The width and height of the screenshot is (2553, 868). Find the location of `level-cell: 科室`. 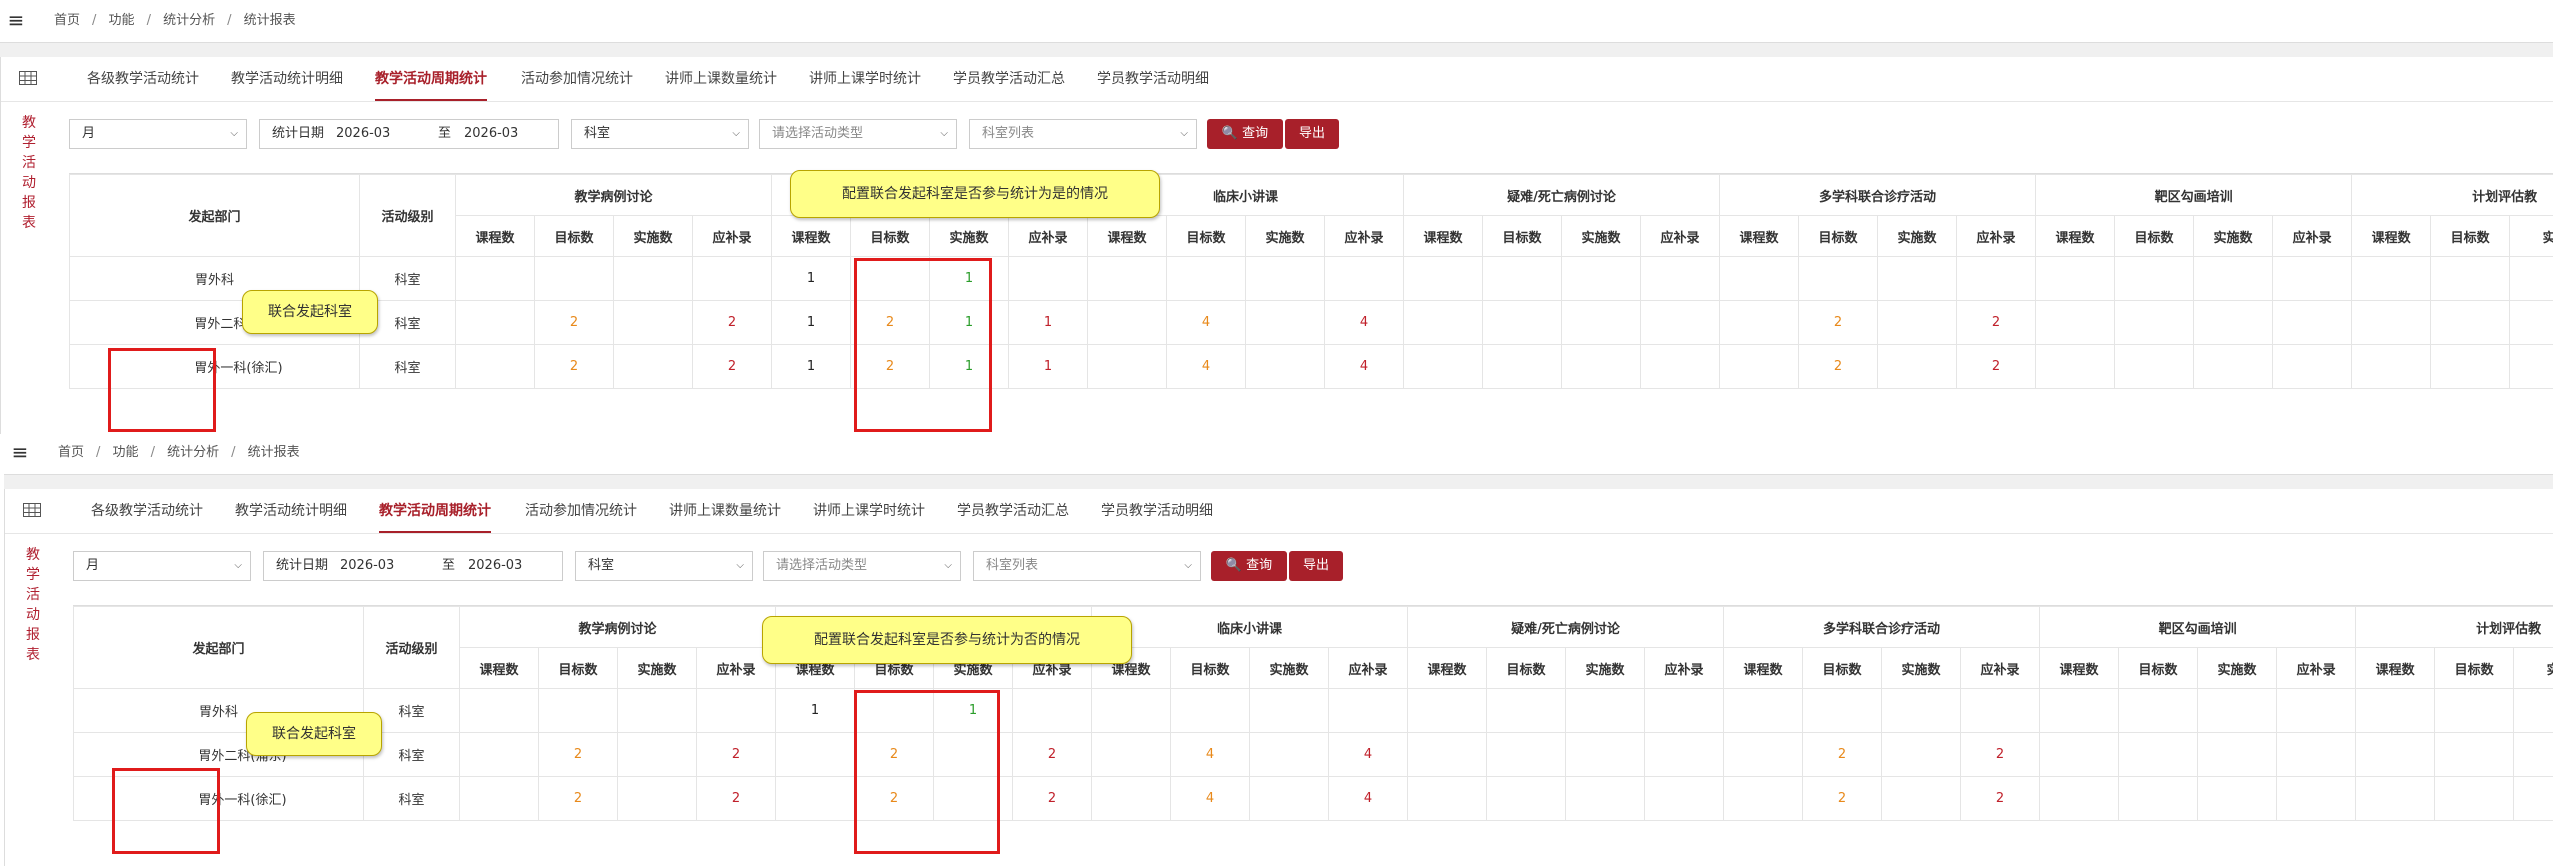

level-cell: 科室 is located at coordinates (407, 366).